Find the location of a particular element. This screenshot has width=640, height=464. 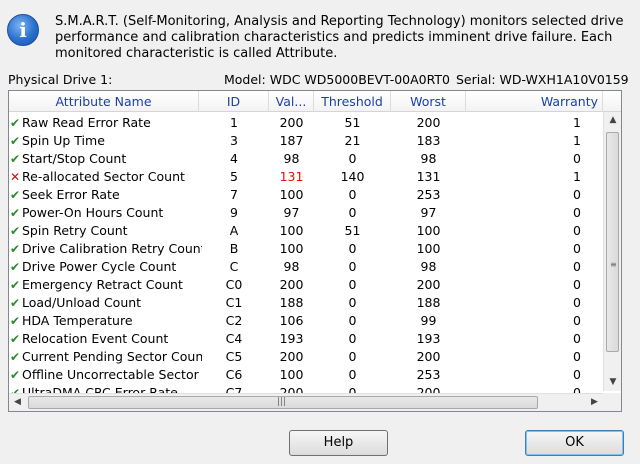

table-row: ✔ HDA Temperature C2 106 0 99 0 is located at coordinates (305, 321).